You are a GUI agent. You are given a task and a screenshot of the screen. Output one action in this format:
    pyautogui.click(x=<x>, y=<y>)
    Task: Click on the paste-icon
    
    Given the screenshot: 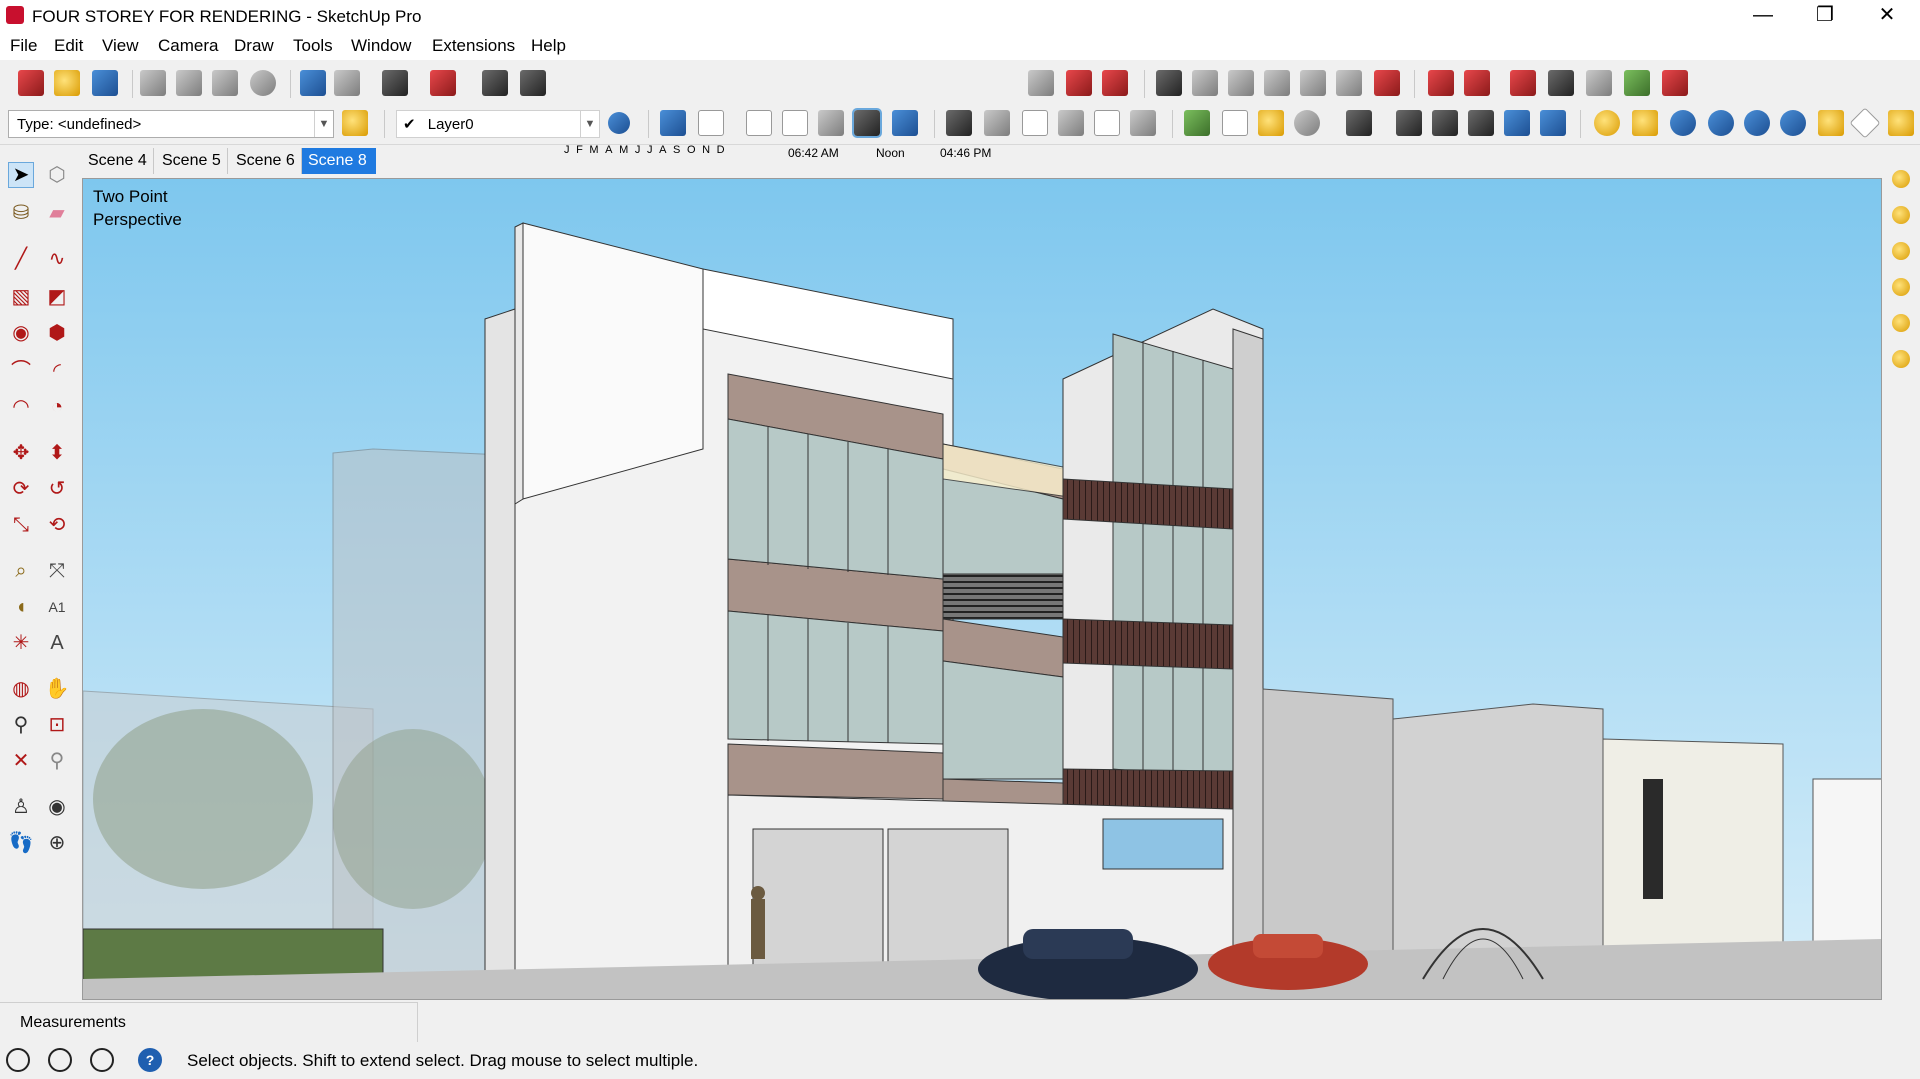 What is the action you would take?
    pyautogui.click(x=225, y=83)
    